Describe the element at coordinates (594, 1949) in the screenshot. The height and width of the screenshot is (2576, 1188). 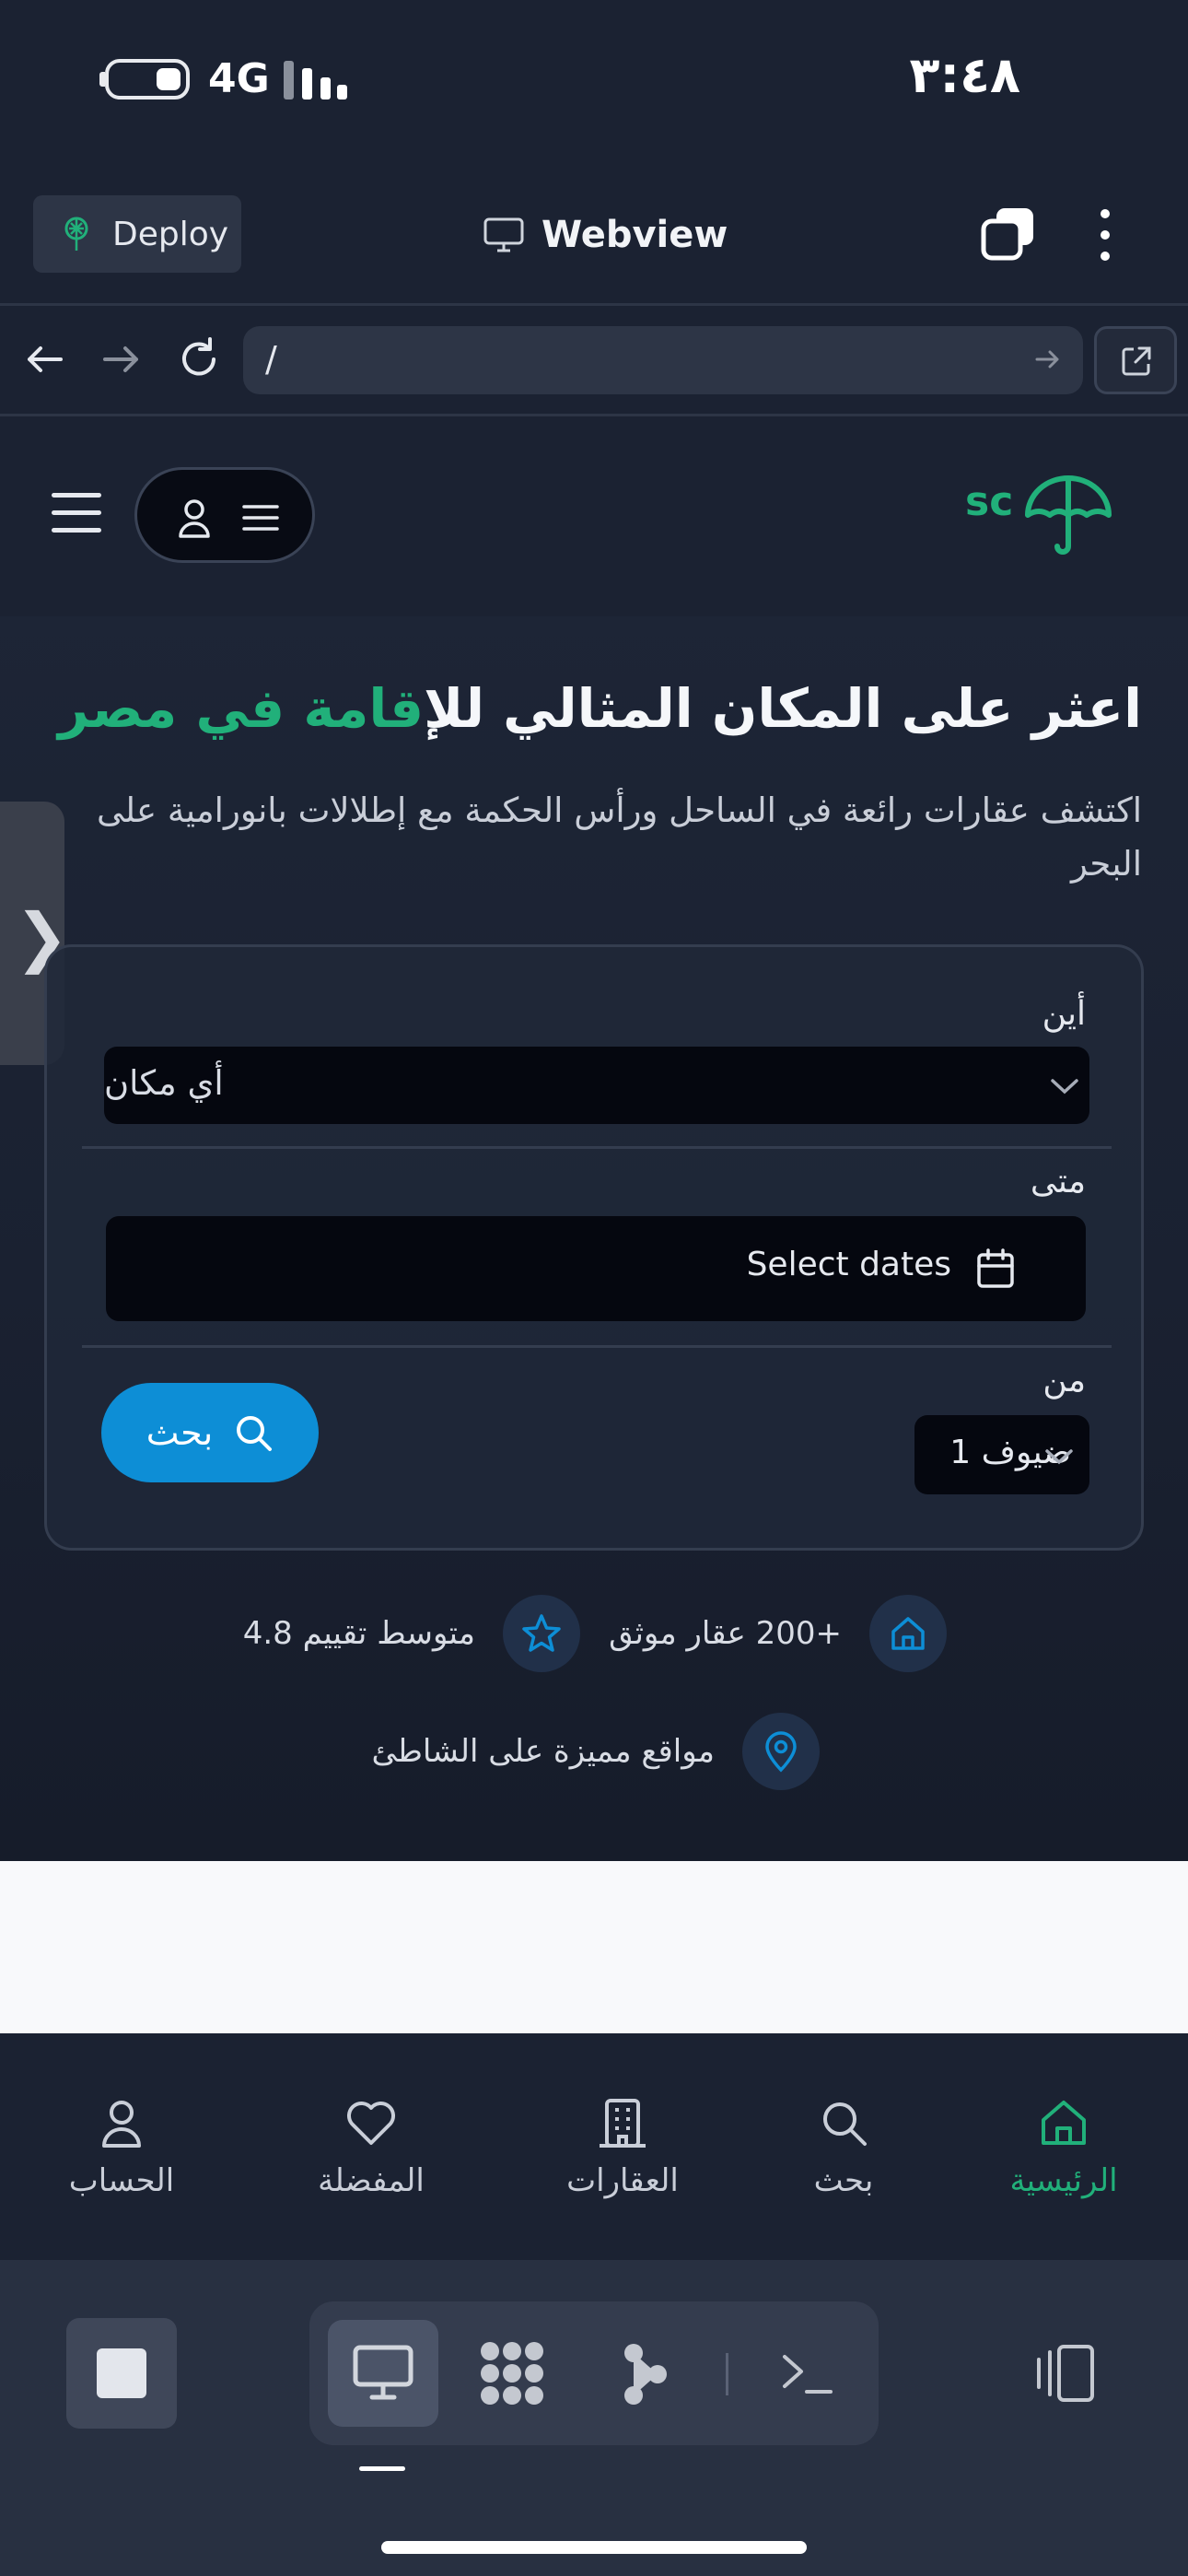
I see `page-content-area` at that location.